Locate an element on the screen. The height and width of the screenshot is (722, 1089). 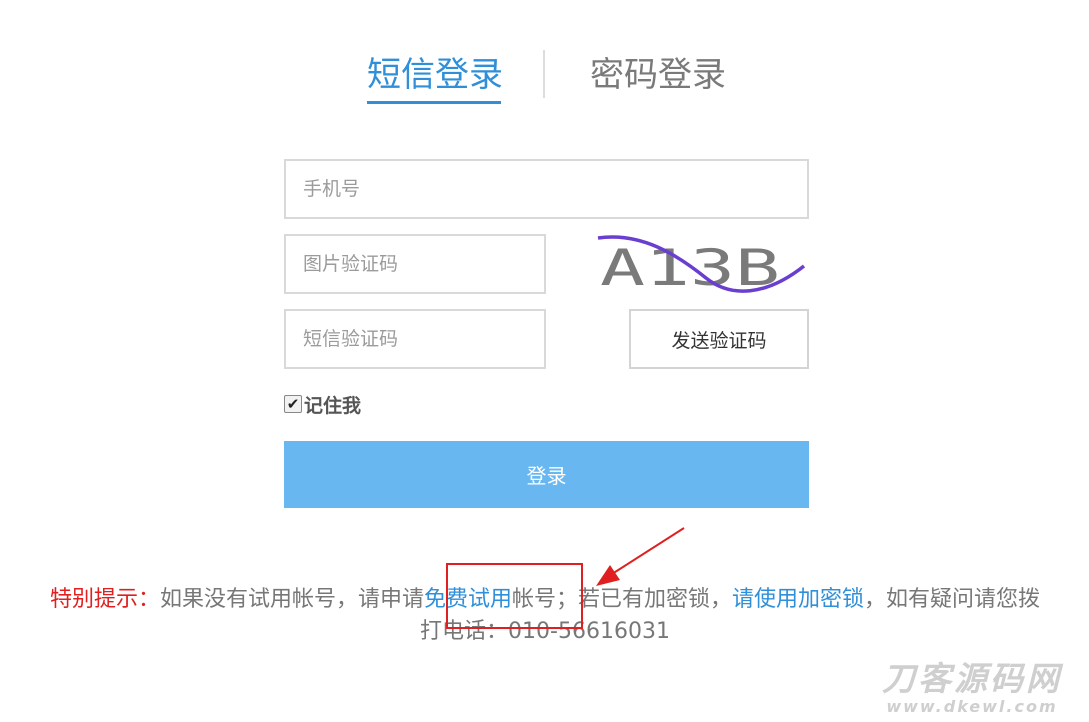
sms-code-input is located at coordinates (415, 339).